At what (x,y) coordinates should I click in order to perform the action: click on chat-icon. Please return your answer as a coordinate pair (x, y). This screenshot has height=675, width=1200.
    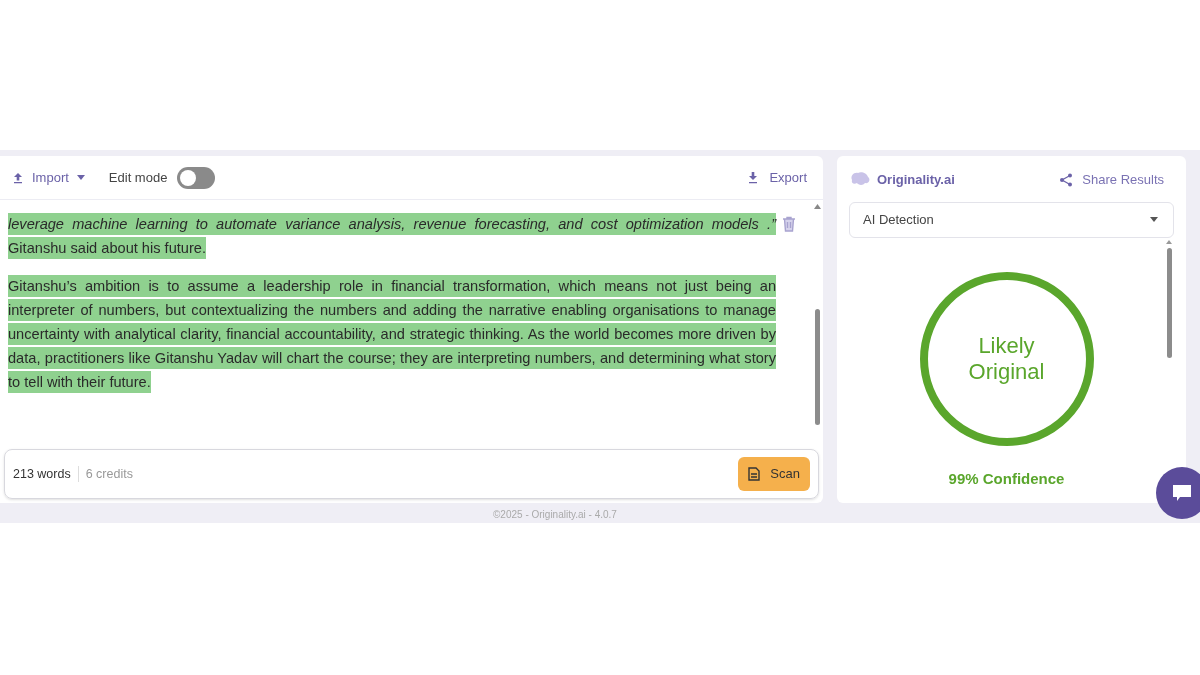
    Looking at the image, I should click on (1182, 493).